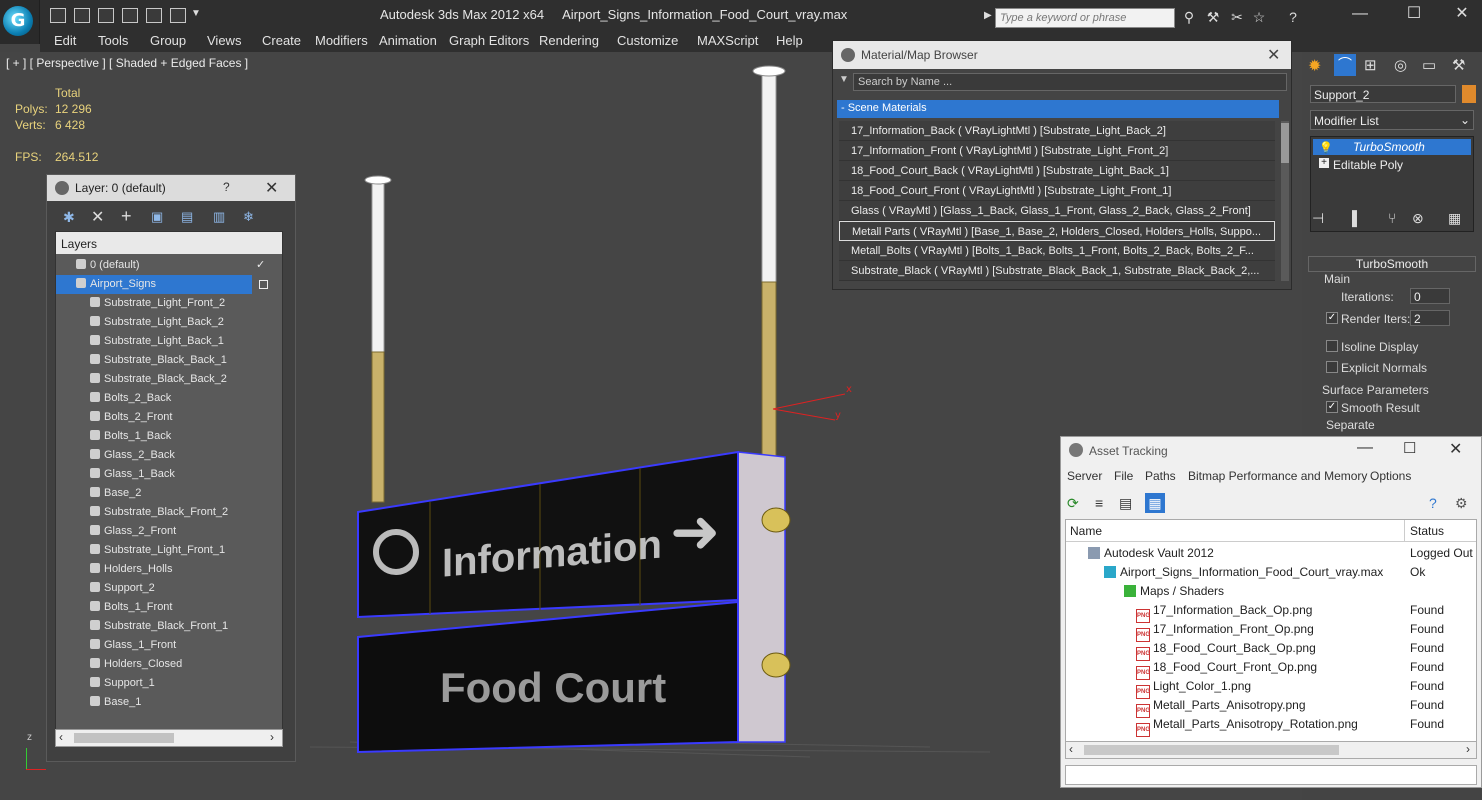 This screenshot has width=1482, height=800. Describe the element at coordinates (1277, 476) in the screenshot. I see `asset-menu-bitmap: Bitmap Performance and Memory` at that location.